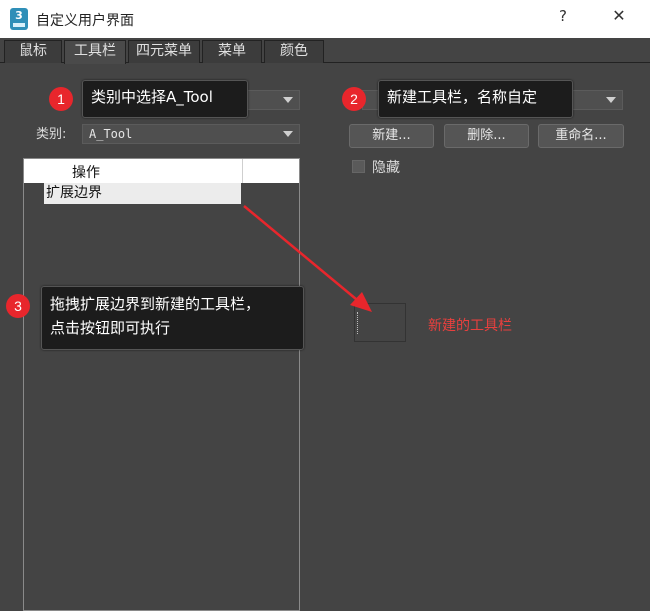  What do you see at coordinates (462, 97) in the screenshot?
I see `callout-text-2: 新建工具栏，名称自定` at bounding box center [462, 97].